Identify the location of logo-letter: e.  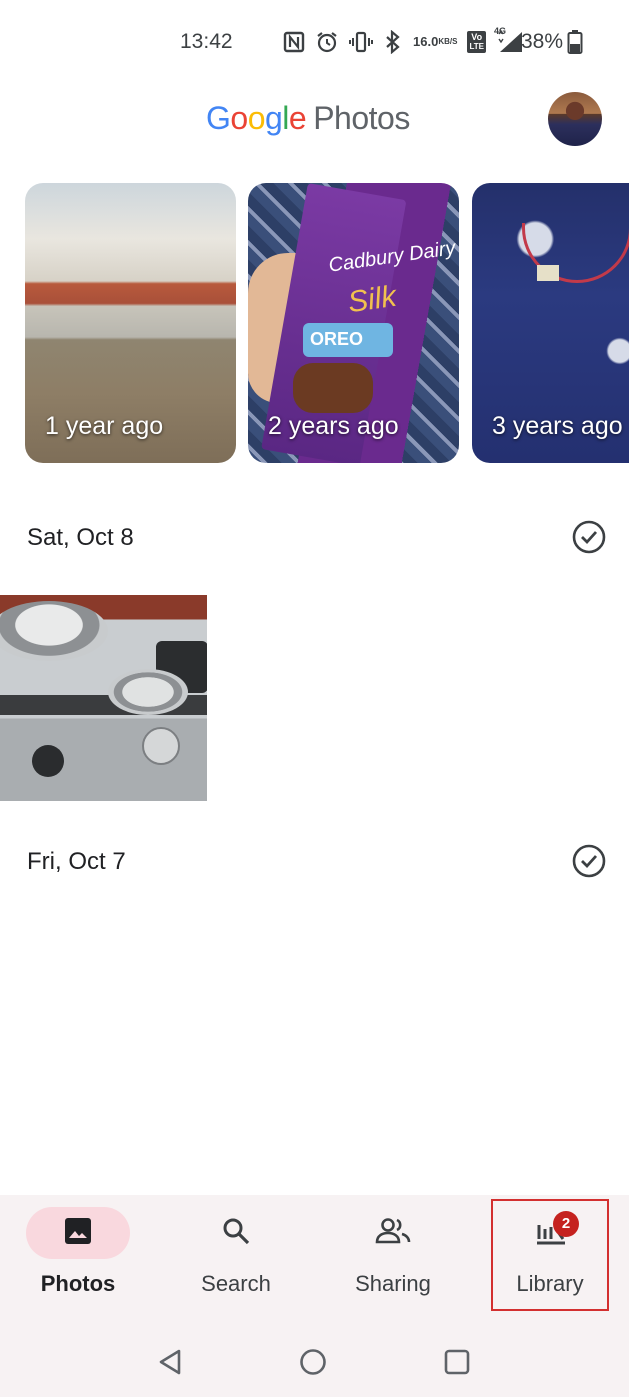
(297, 118).